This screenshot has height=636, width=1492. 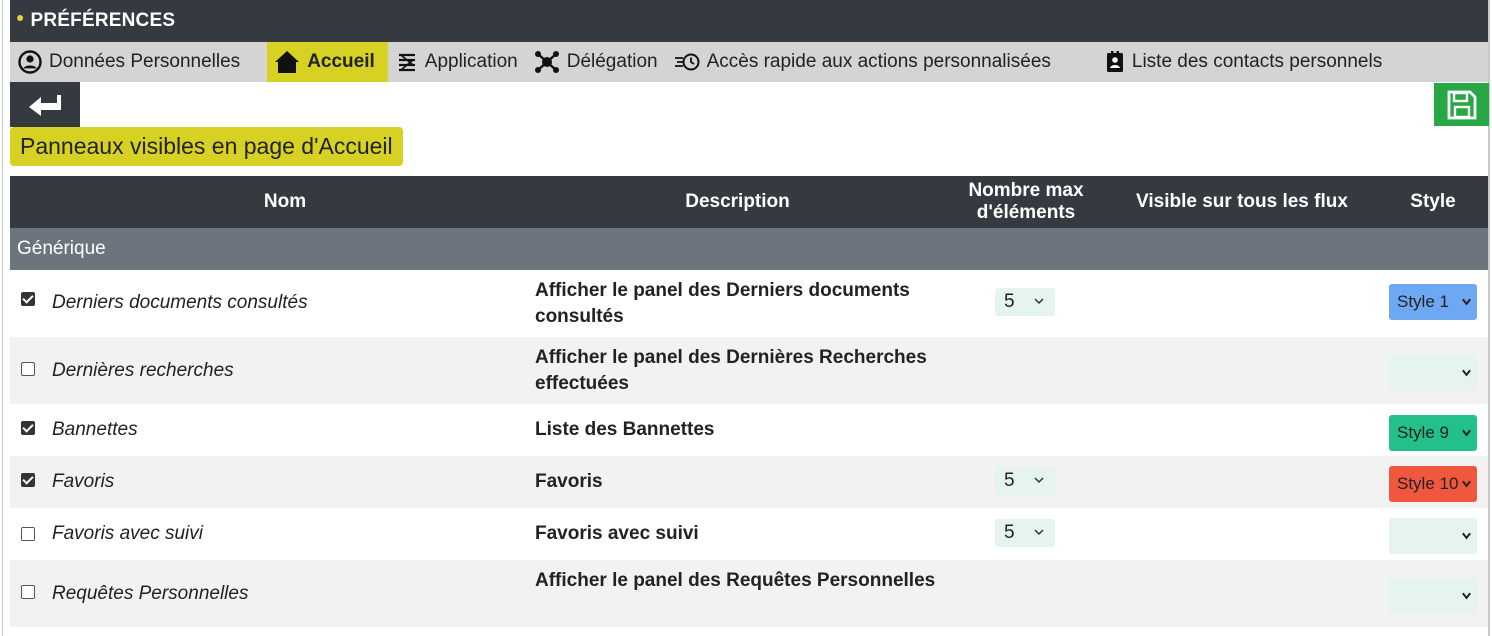 I want to click on panel-name: Favoris, so click(x=83, y=481).